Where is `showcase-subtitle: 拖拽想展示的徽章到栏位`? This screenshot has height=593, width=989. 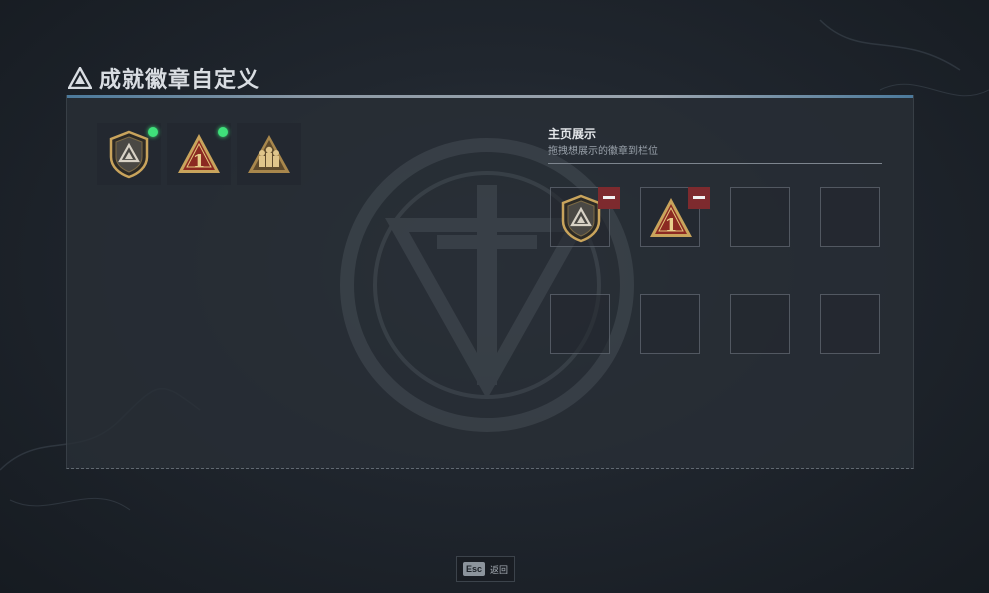
showcase-subtitle: 拖拽想展示的徽章到栏位 is located at coordinates (603, 151).